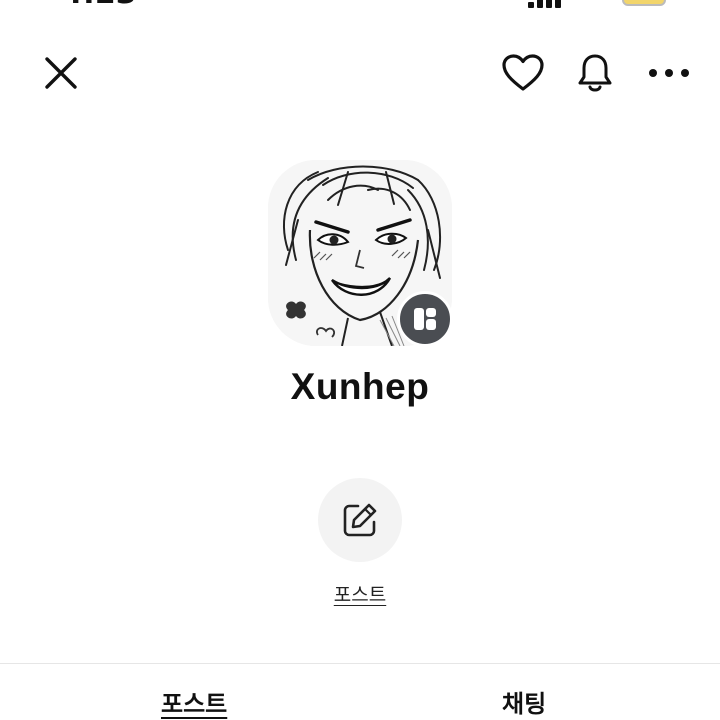  I want to click on status-bar: 4:23 LTE, so click(360, 4).